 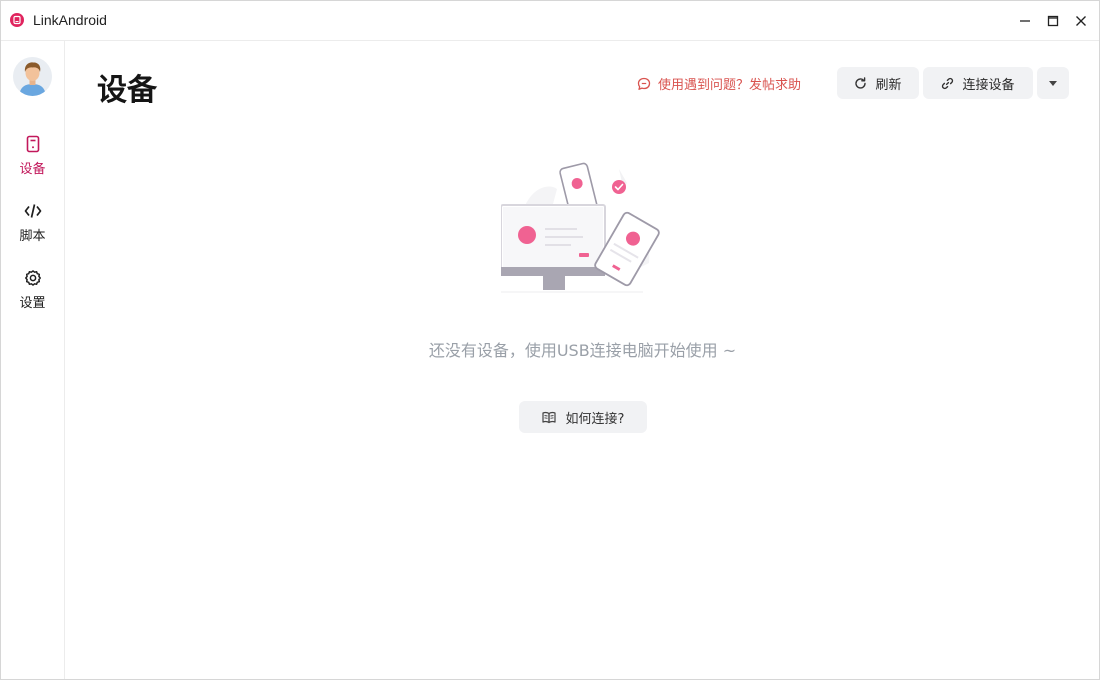 What do you see at coordinates (582, 350) in the screenshot?
I see `empty-state-message: 还没有设备，使用USB连接电脑开始使用 ~` at bounding box center [582, 350].